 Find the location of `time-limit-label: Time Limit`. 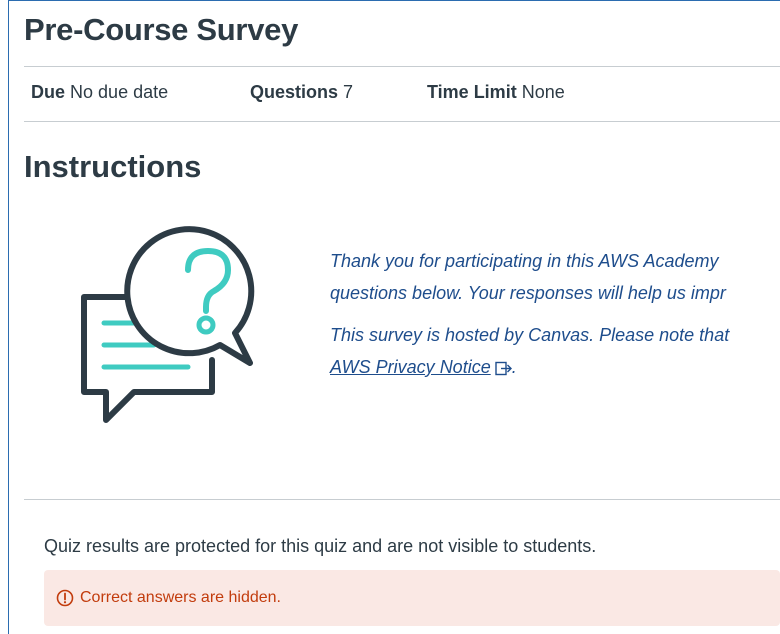

time-limit-label: Time Limit is located at coordinates (472, 92).